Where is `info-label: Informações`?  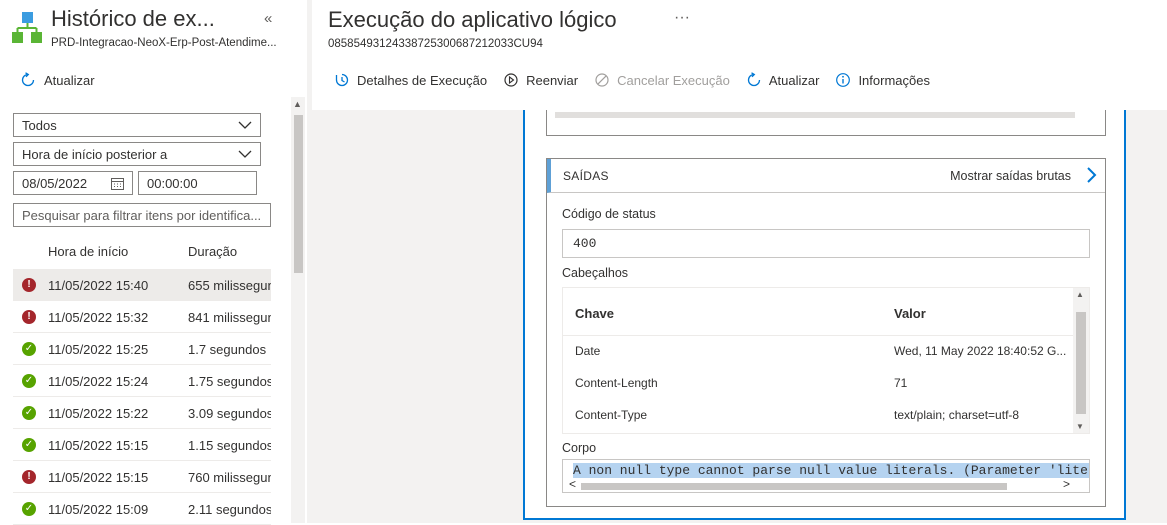 info-label: Informações is located at coordinates (894, 80).